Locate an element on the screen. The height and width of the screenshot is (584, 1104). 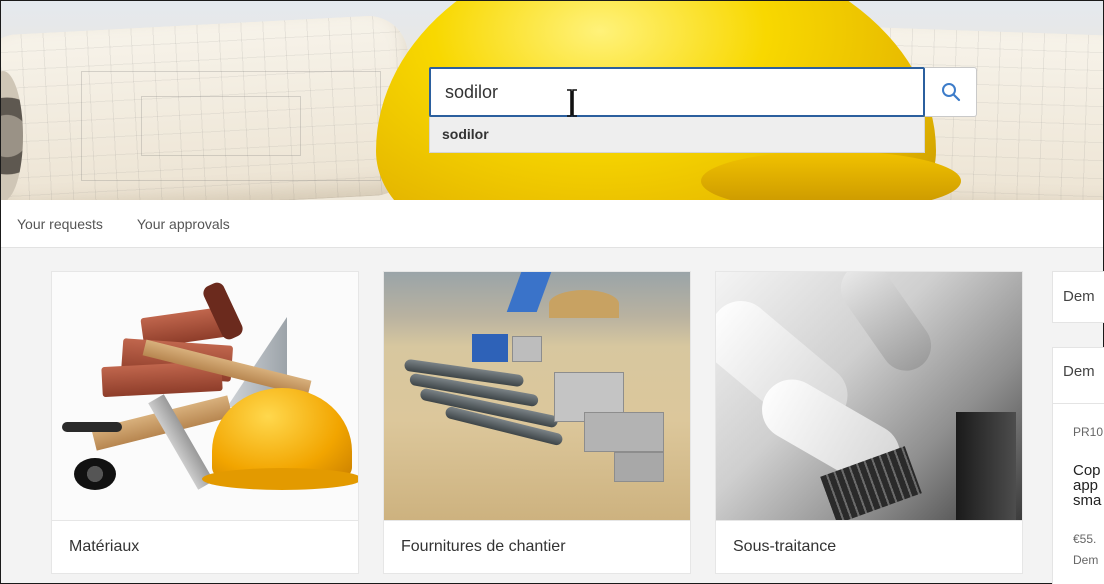
suggestion-item: sodilor is located at coordinates (677, 134).